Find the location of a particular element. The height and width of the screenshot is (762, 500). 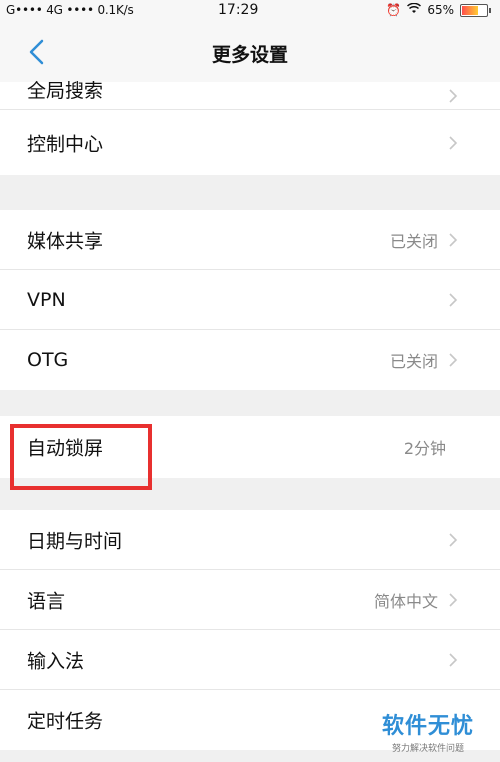

settings-row-input-method: 输入法 is located at coordinates (250, 660).